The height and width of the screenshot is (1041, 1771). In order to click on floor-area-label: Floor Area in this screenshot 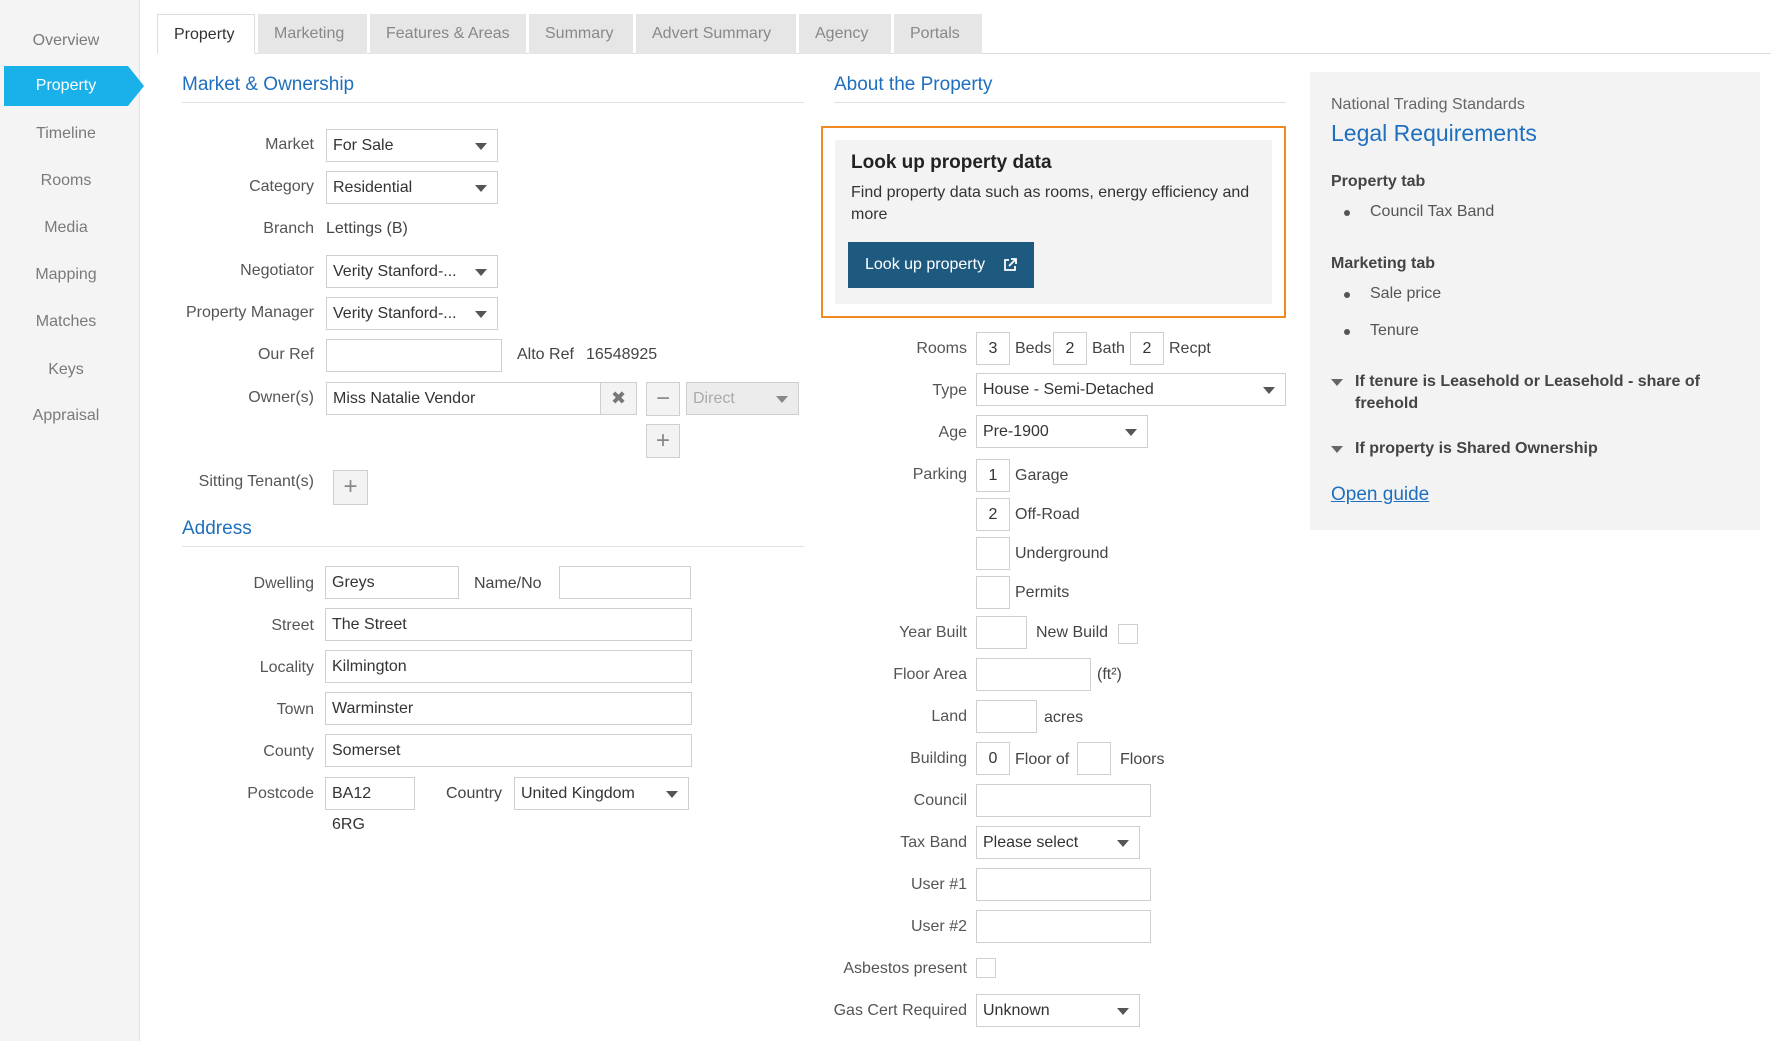, I will do `click(930, 674)`.